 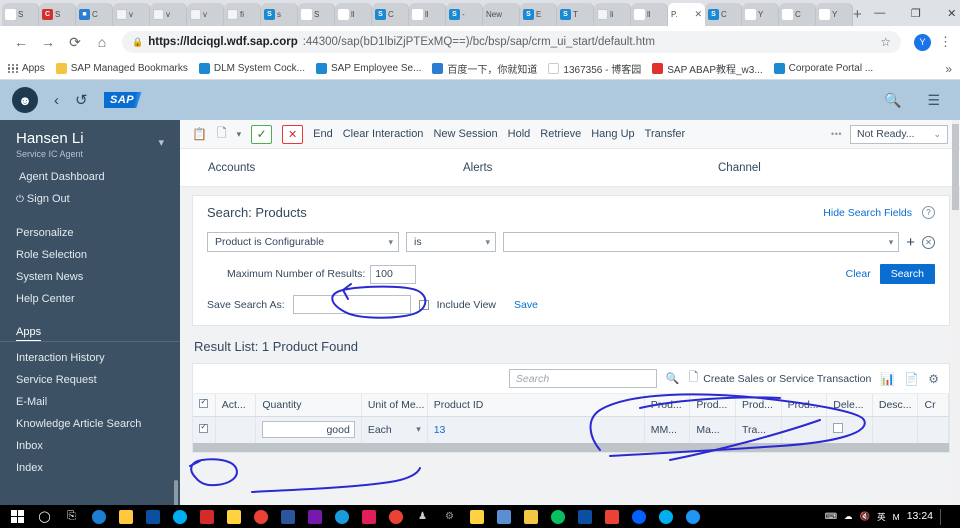 What do you see at coordinates (102, 42) in the screenshot?
I see `home-icon: ⌂` at bounding box center [102, 42].